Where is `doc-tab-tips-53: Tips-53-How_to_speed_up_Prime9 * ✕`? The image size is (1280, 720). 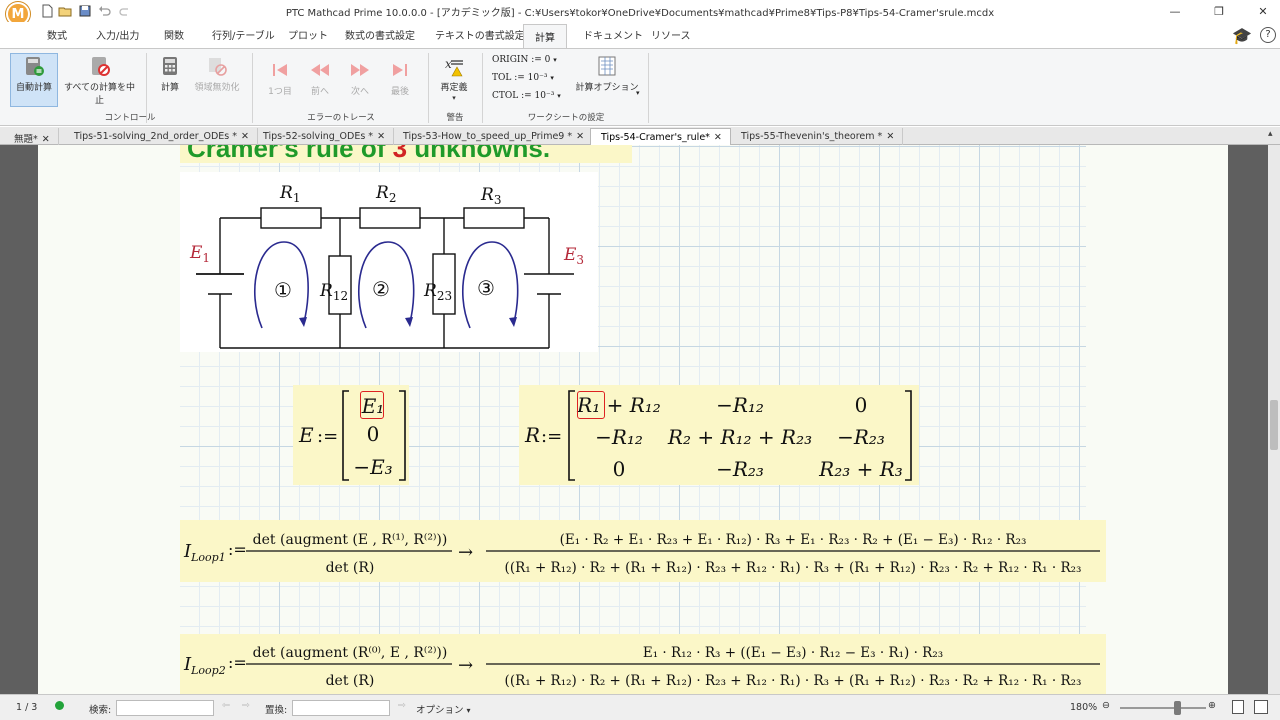 doc-tab-tips-53: Tips-53-How_to_speed_up_Prime9 * ✕ is located at coordinates (493, 136).